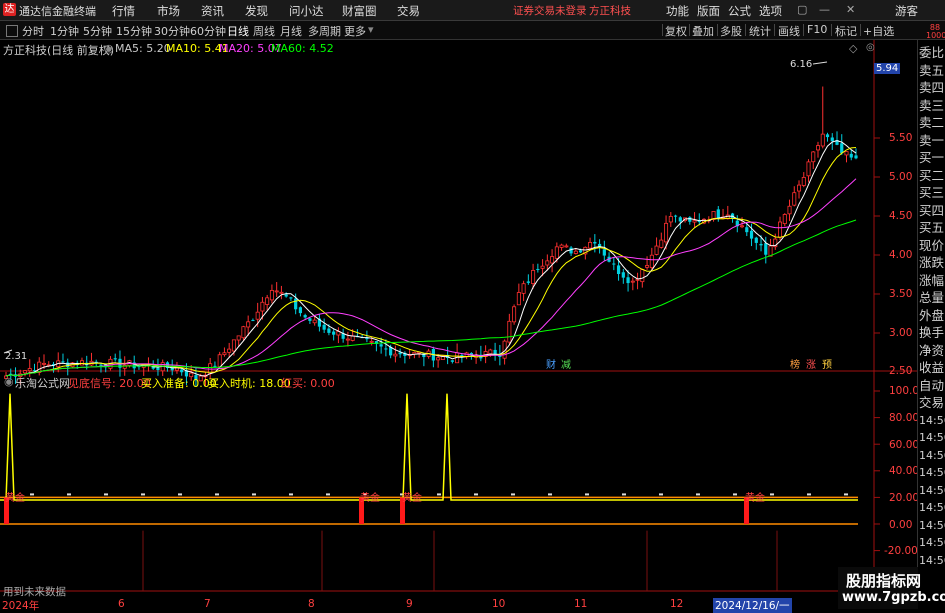 The width and height of the screenshot is (945, 613). Describe the element at coordinates (932, 350) in the screenshot. I see `sidebar-item: 净资` at that location.